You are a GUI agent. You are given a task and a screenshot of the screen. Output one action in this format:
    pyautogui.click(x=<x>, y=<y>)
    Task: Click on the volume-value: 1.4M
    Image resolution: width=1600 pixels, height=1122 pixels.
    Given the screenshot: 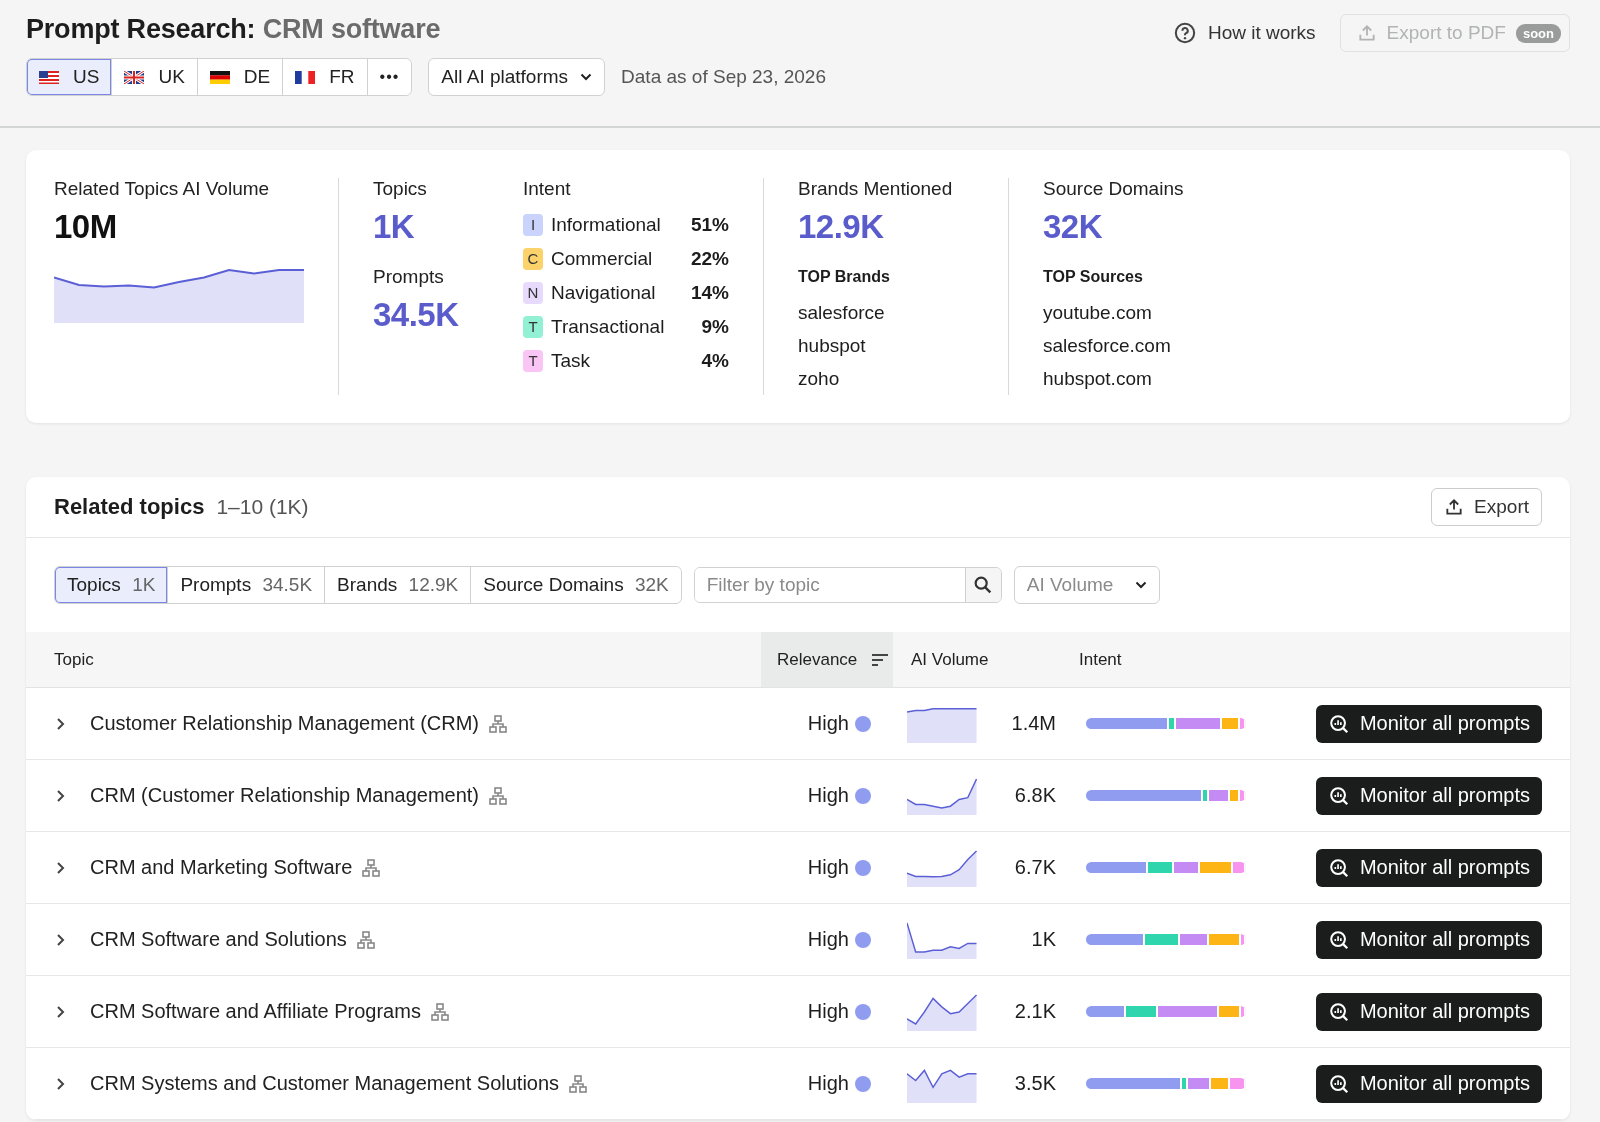 What is the action you would take?
    pyautogui.click(x=1033, y=723)
    